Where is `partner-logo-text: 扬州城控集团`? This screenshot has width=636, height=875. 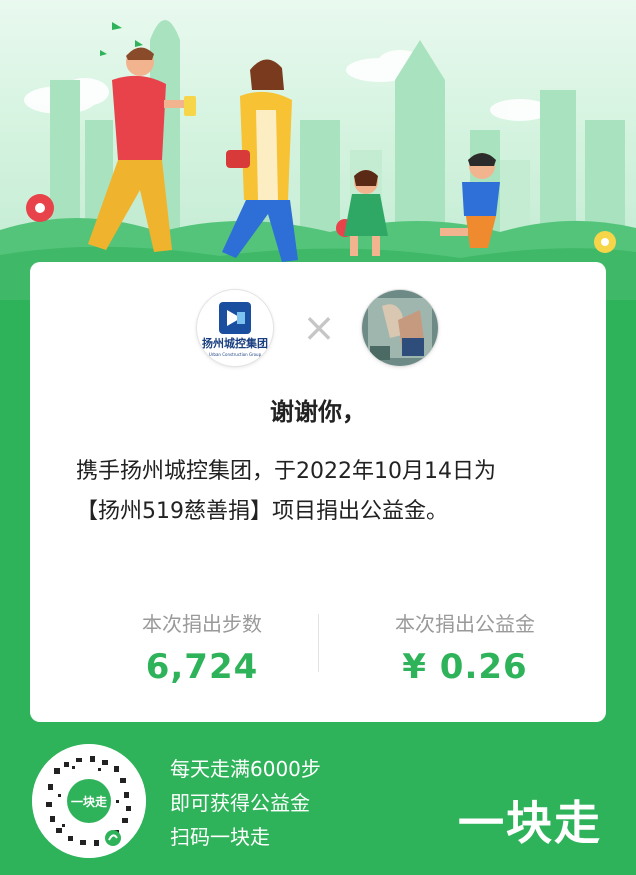 partner-logo-text: 扬州城控集团 is located at coordinates (235, 343).